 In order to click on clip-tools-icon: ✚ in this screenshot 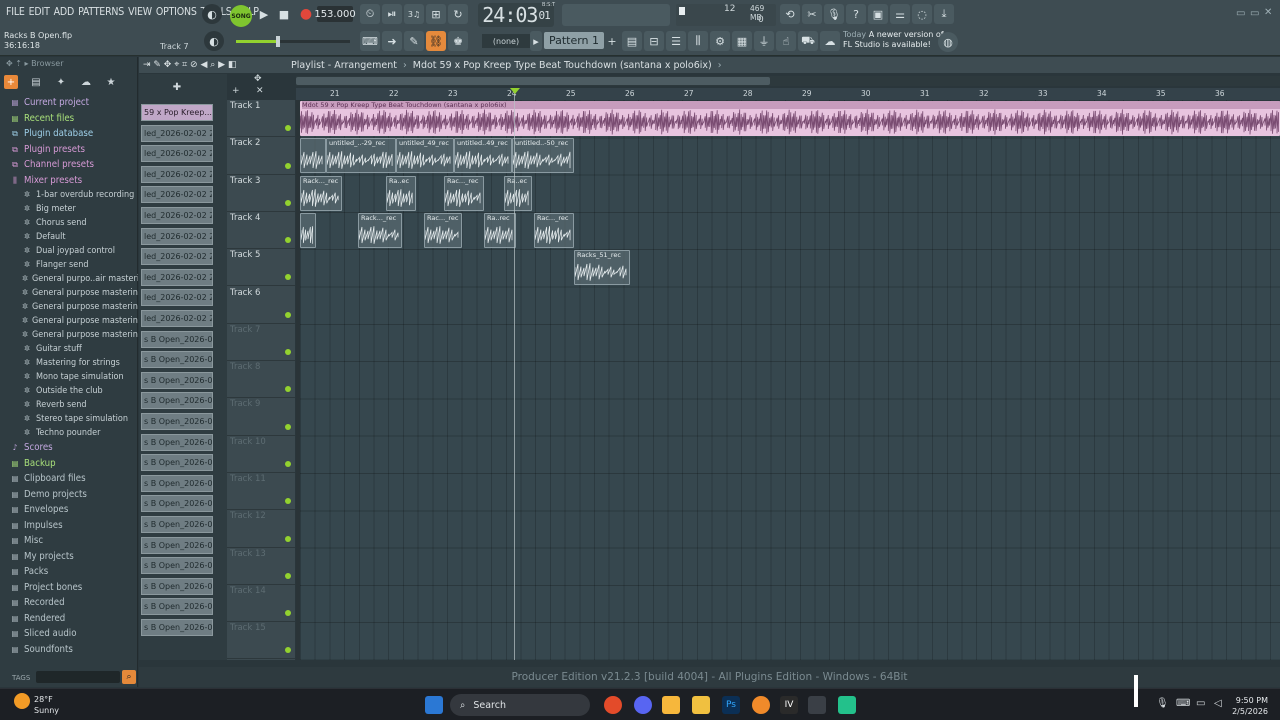, I will do `click(177, 89)`.